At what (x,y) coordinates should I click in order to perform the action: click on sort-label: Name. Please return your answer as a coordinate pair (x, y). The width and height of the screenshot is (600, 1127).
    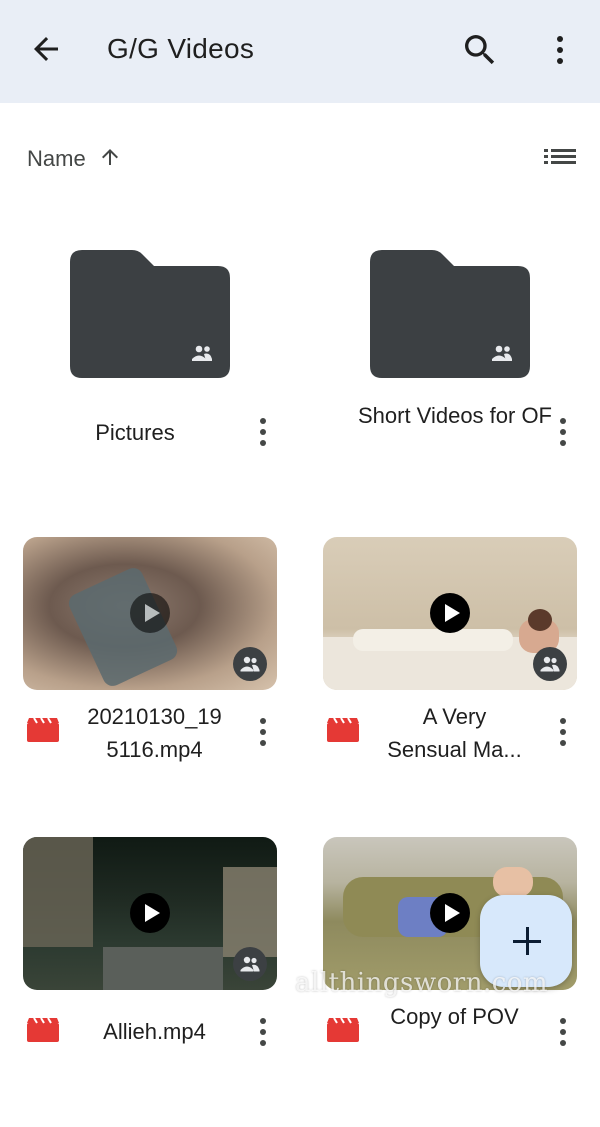
    Looking at the image, I should click on (56, 159).